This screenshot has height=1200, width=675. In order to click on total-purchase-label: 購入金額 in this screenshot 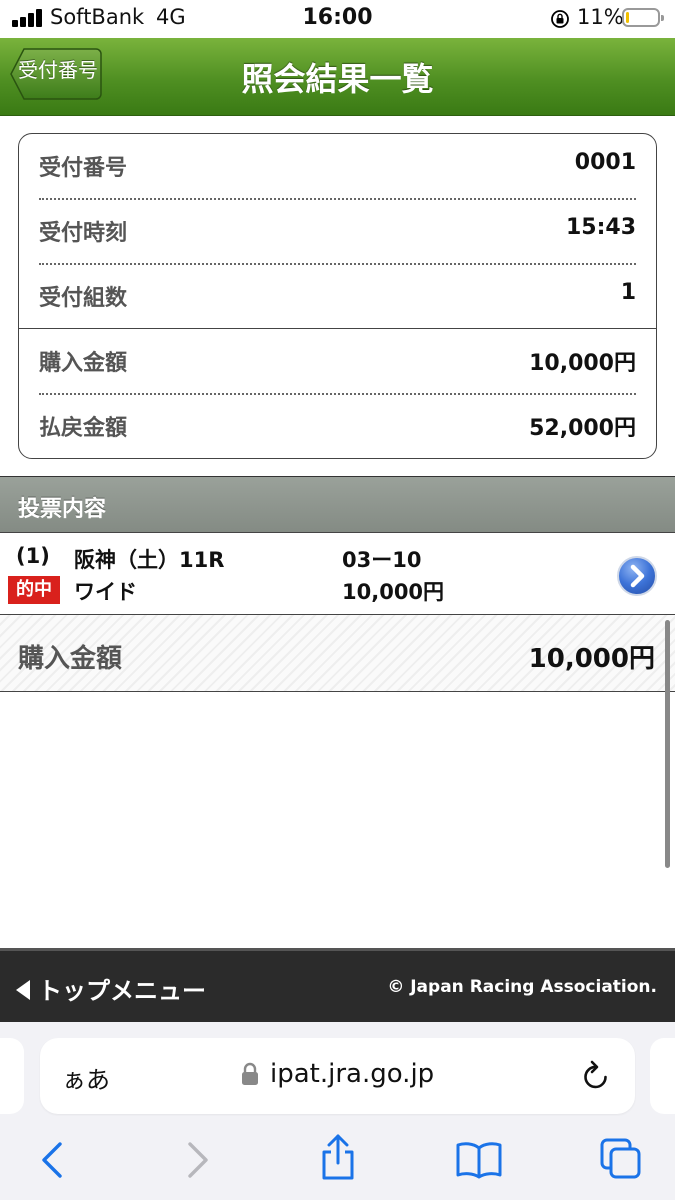, I will do `click(70, 659)`.